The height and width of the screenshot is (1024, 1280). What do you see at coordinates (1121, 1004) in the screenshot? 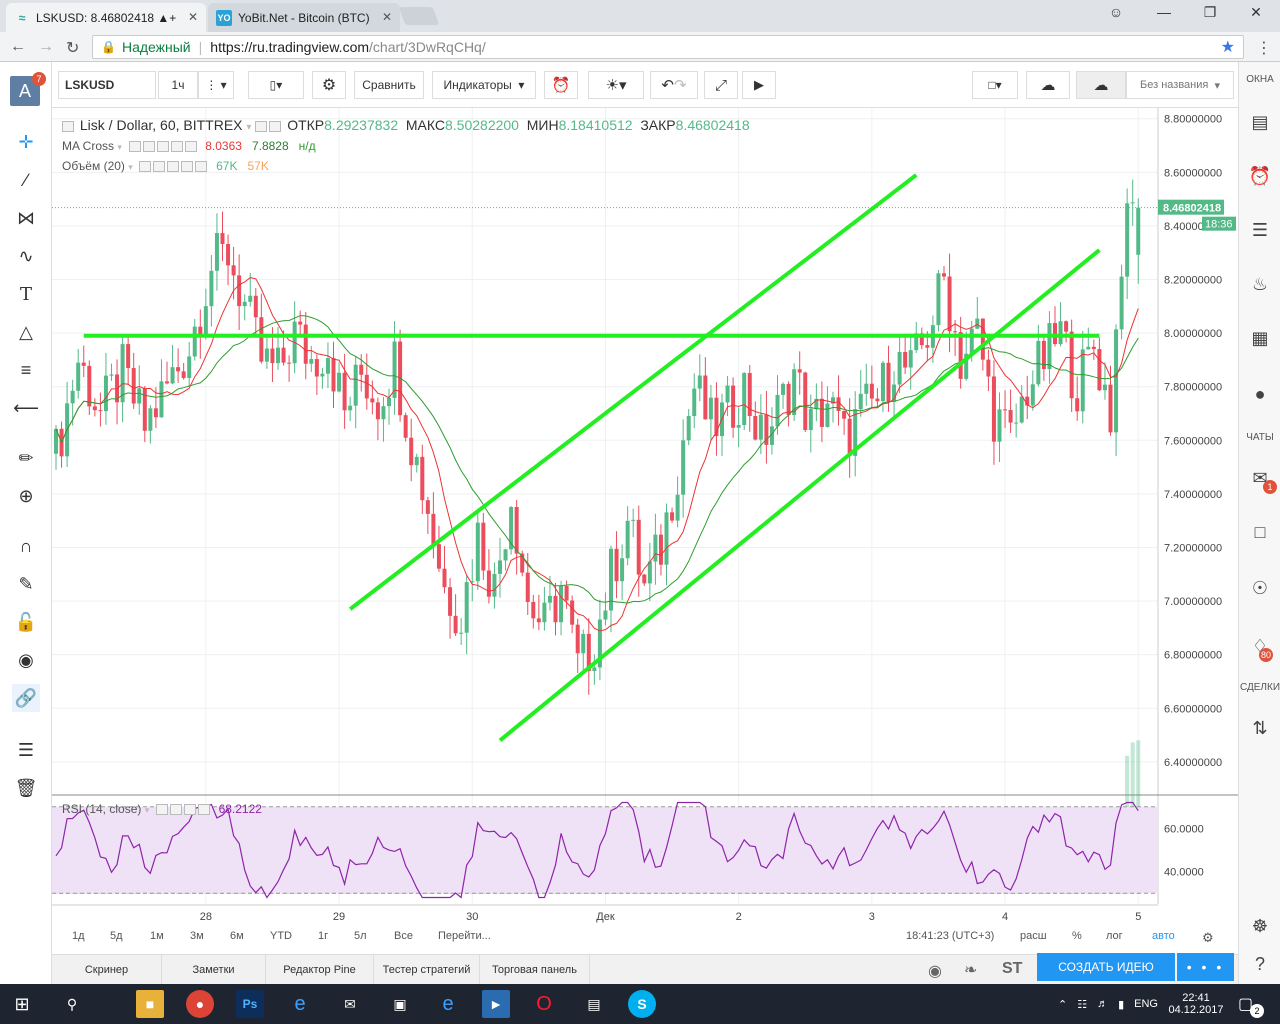
I see `power-icon: ▮` at bounding box center [1121, 1004].